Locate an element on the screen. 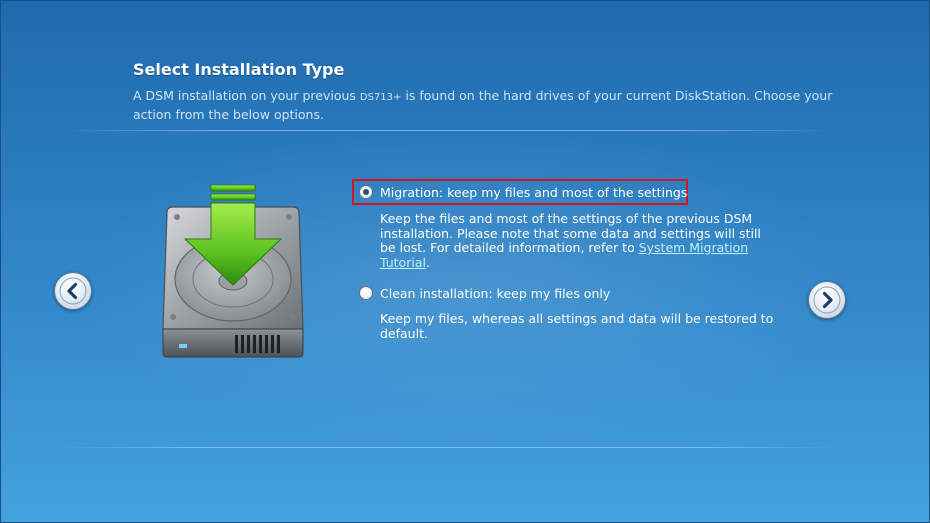 The width and height of the screenshot is (930, 523). clean-installation-option-label: Clean installation: keep my files only is located at coordinates (495, 293).